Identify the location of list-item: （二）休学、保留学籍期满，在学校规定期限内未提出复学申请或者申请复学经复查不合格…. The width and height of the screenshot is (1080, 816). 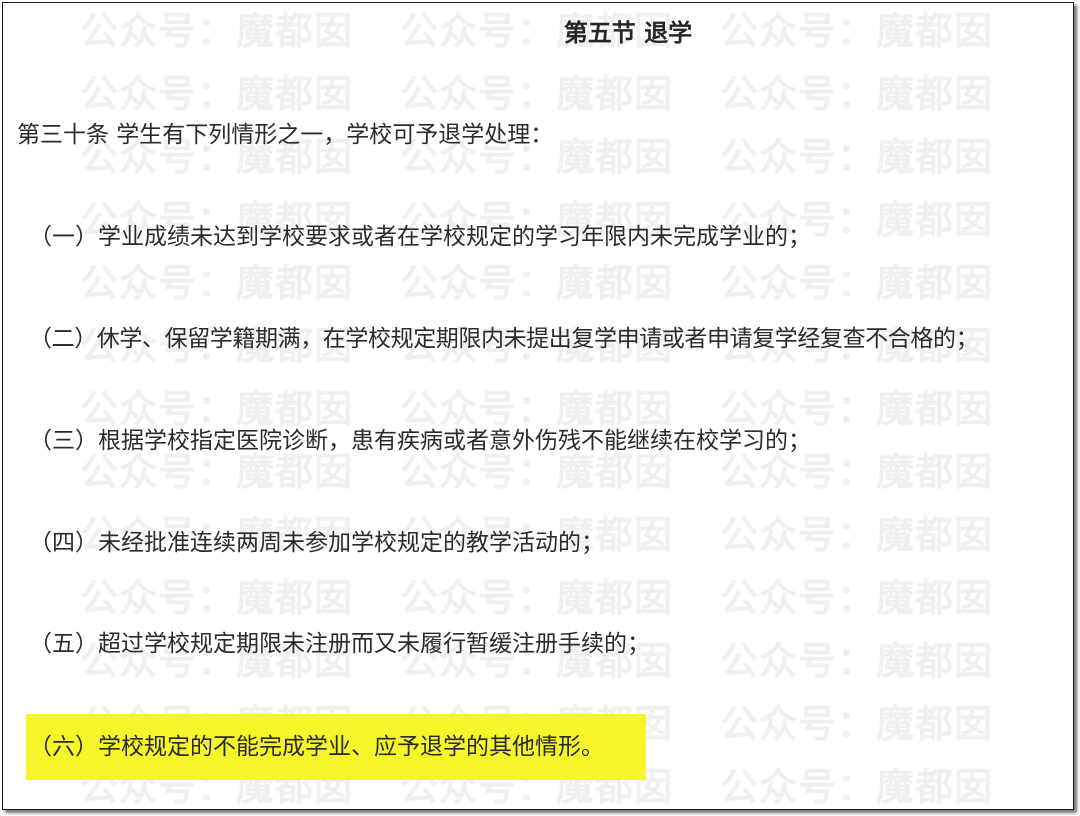
(504, 339).